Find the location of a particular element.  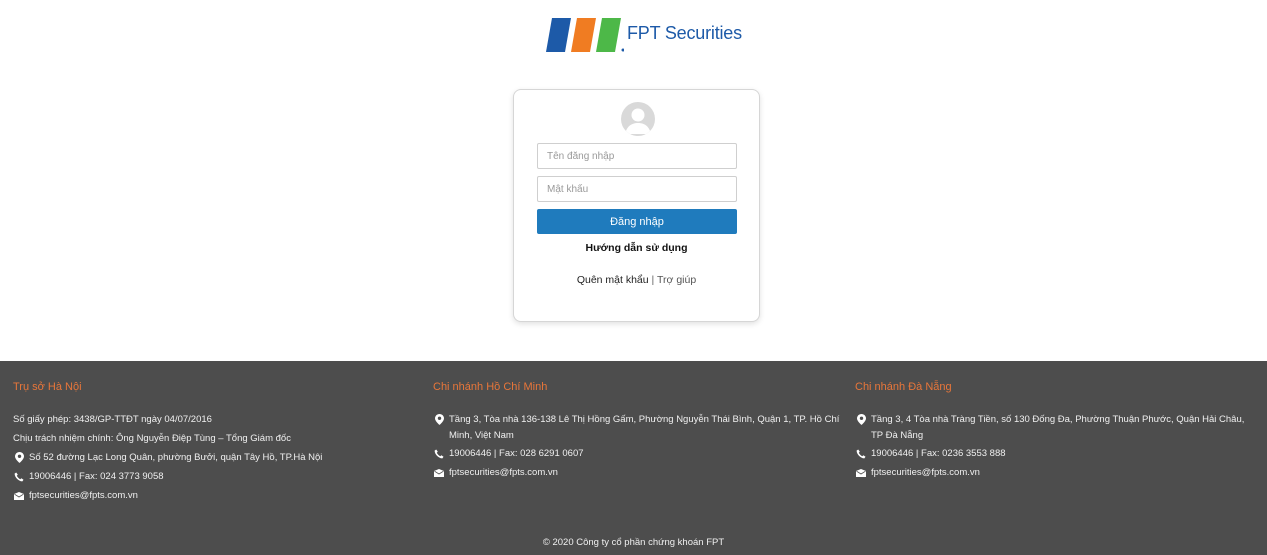

hcm-phone: 19006446 | Fax: 028 6291 0607 is located at coordinates (516, 453).